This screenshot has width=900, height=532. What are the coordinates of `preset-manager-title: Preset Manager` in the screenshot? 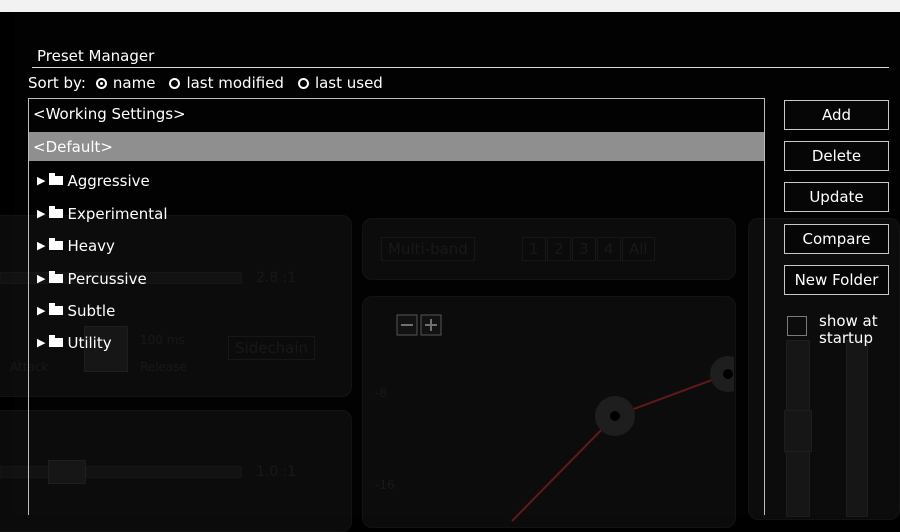 It's located at (96, 56).